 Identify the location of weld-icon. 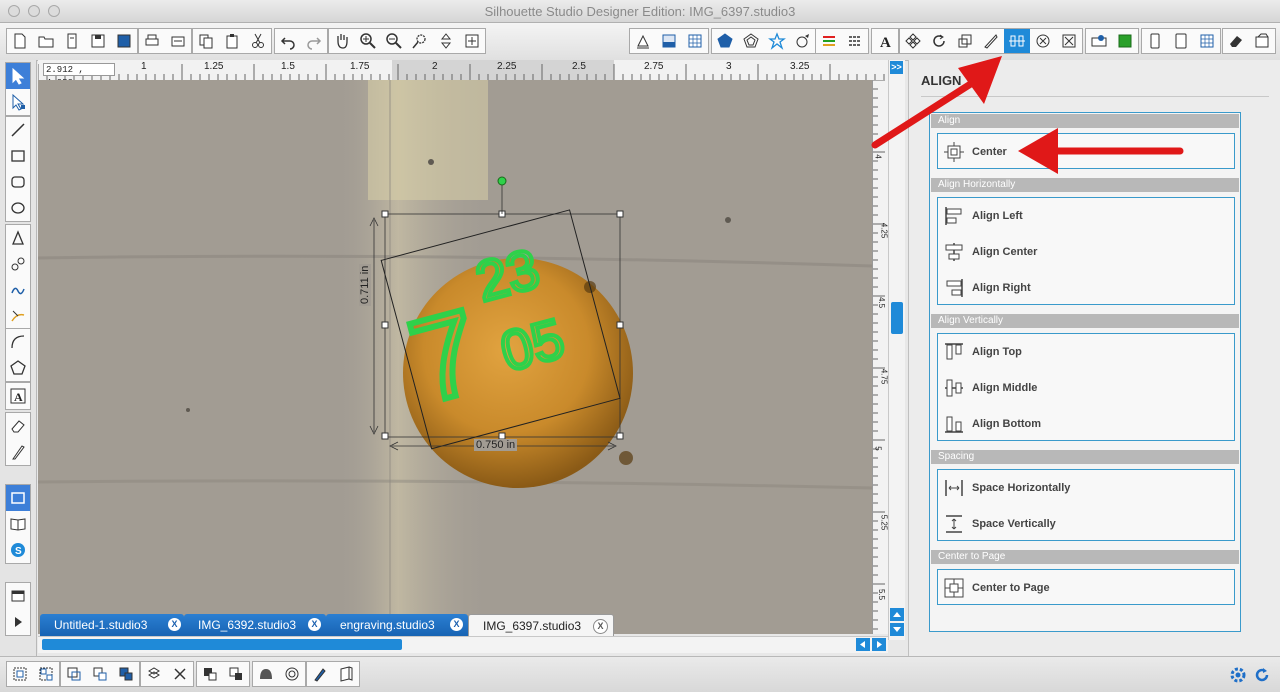
(126, 674).